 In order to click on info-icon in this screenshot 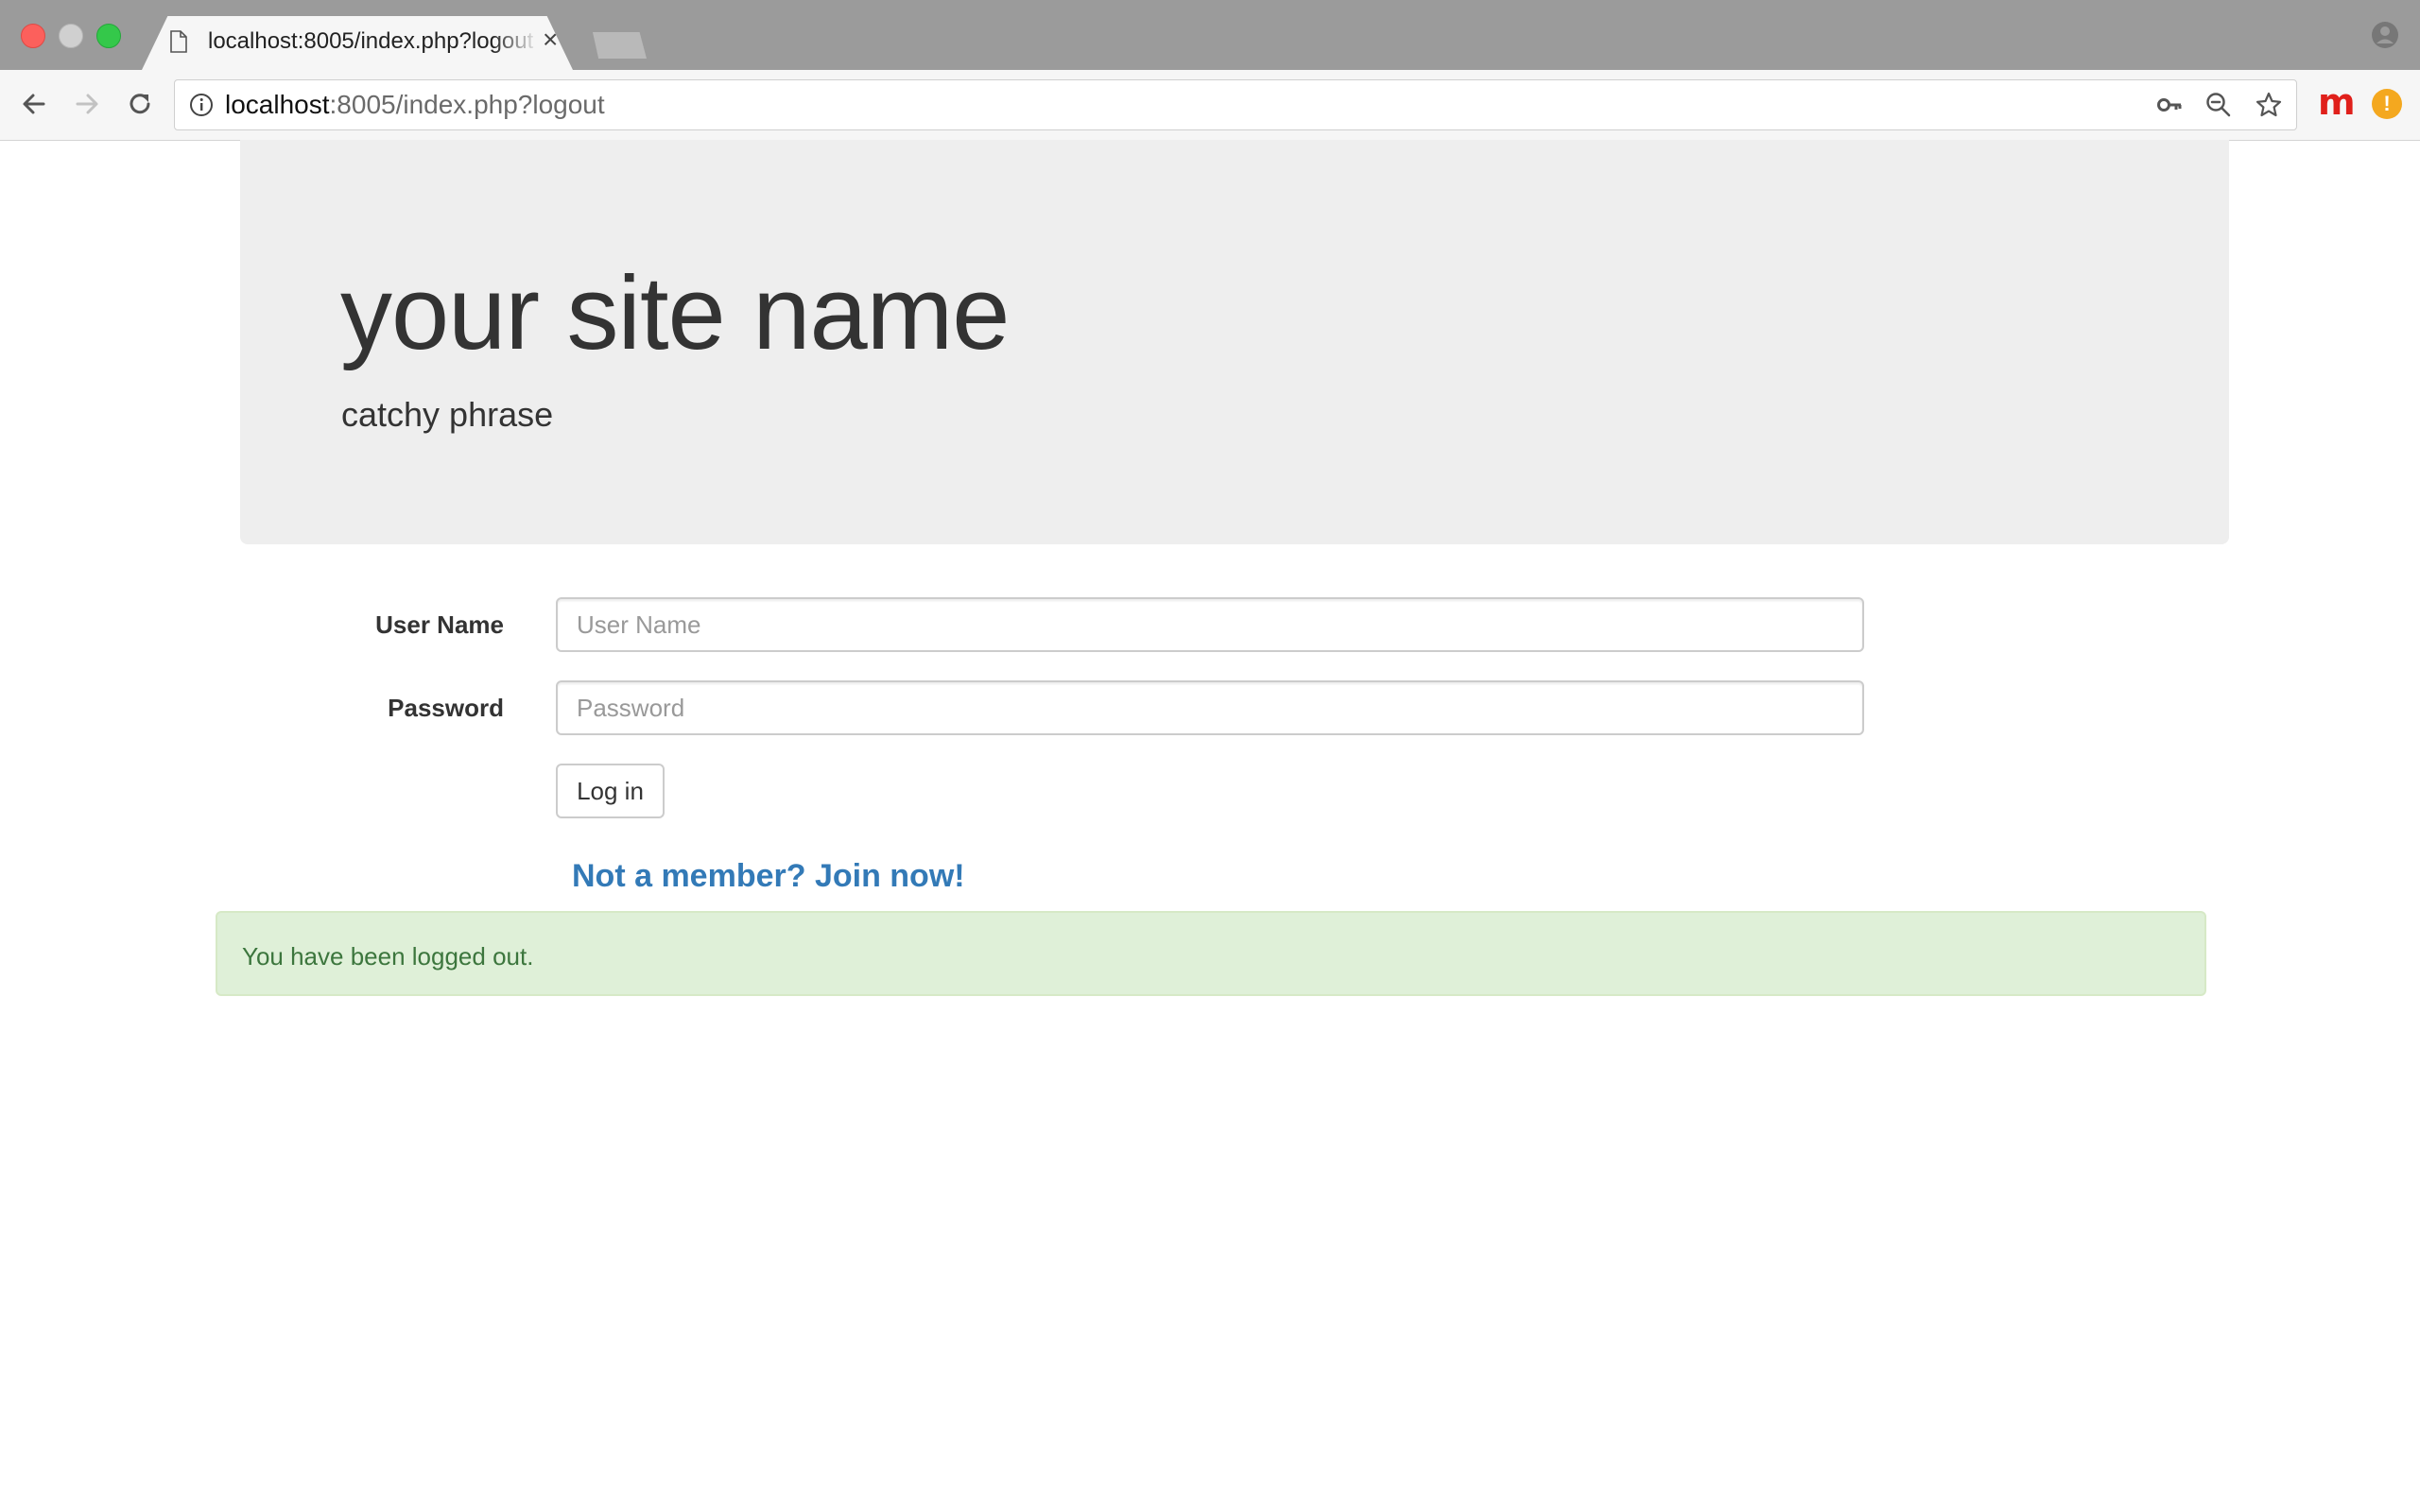, I will do `click(201, 105)`.